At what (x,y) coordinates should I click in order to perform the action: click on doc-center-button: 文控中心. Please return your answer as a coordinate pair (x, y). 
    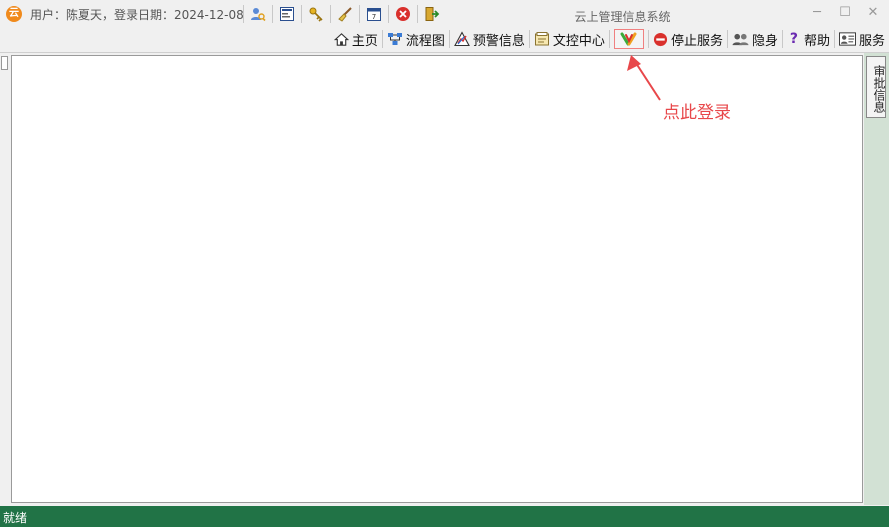
    Looking at the image, I should click on (569, 39).